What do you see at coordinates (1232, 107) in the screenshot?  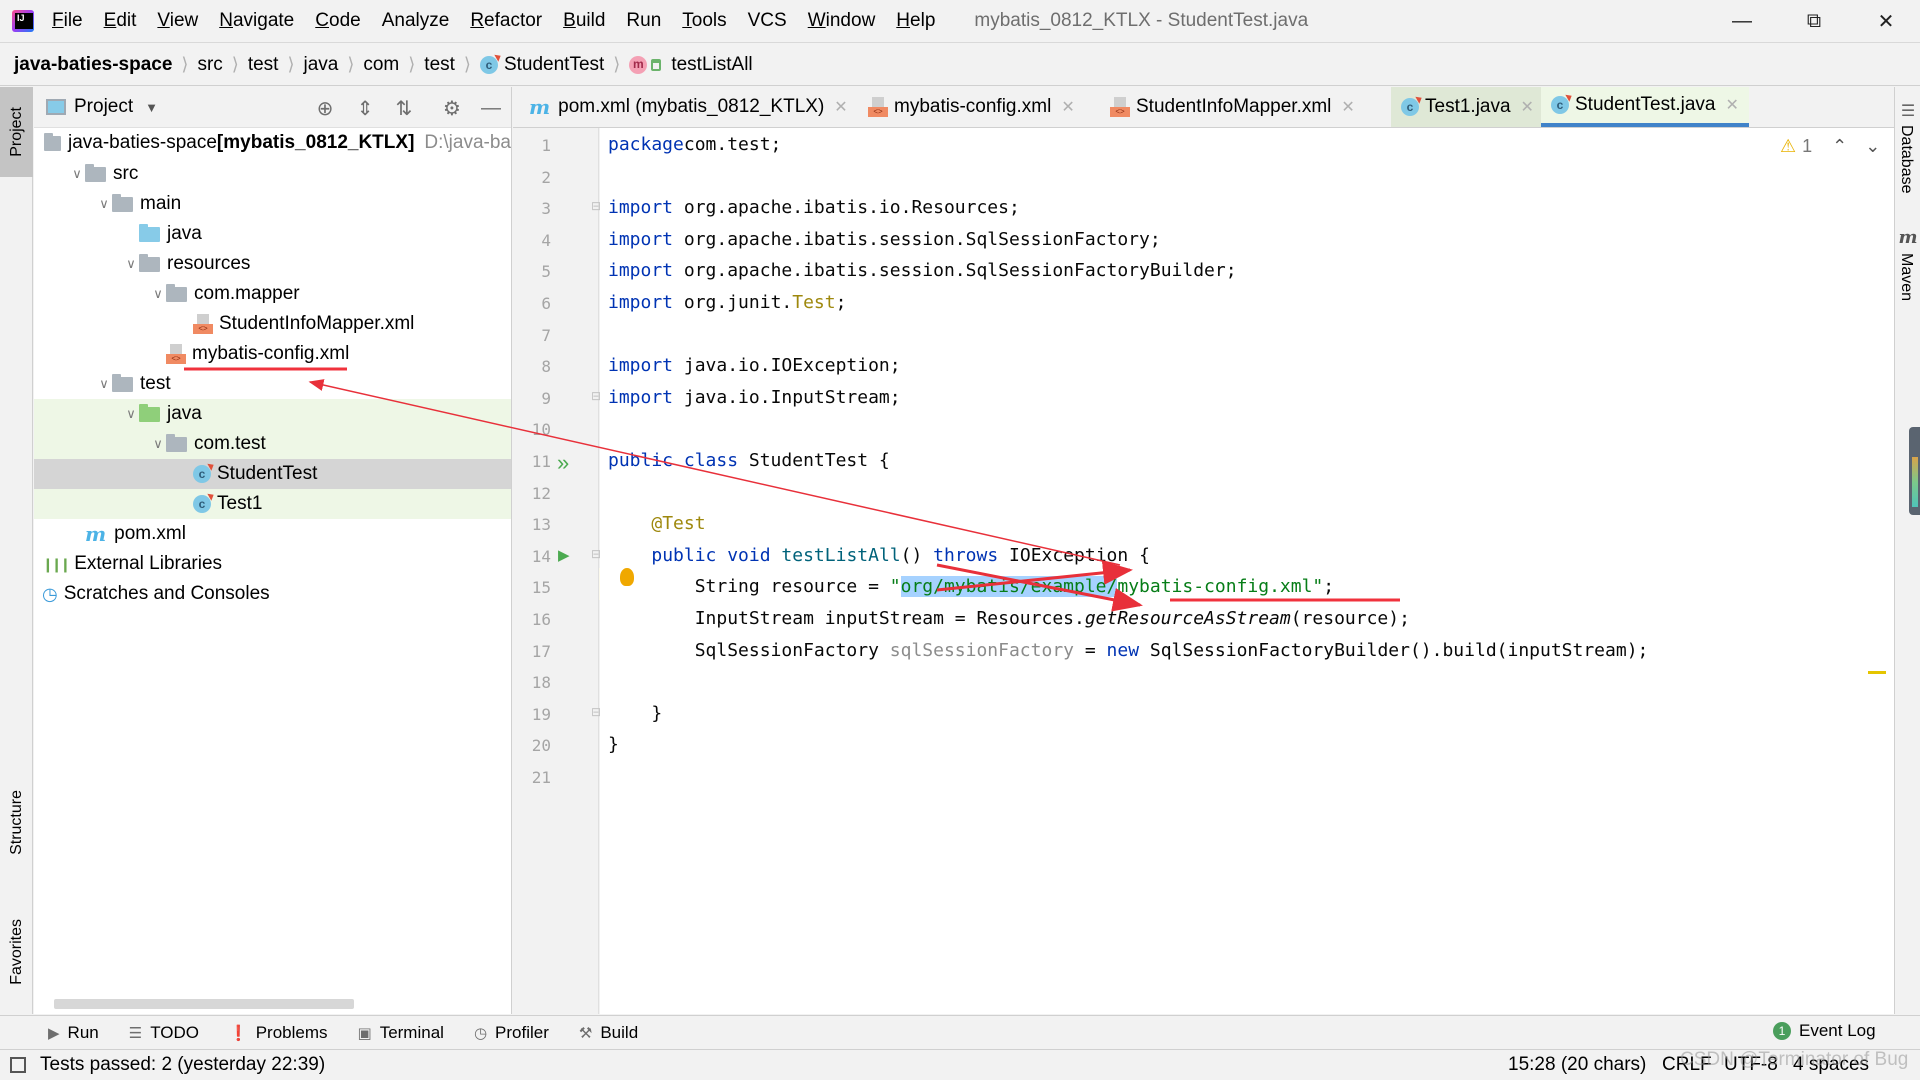 I see `editor-tab: StudentInfoMapper.xml ✕` at bounding box center [1232, 107].